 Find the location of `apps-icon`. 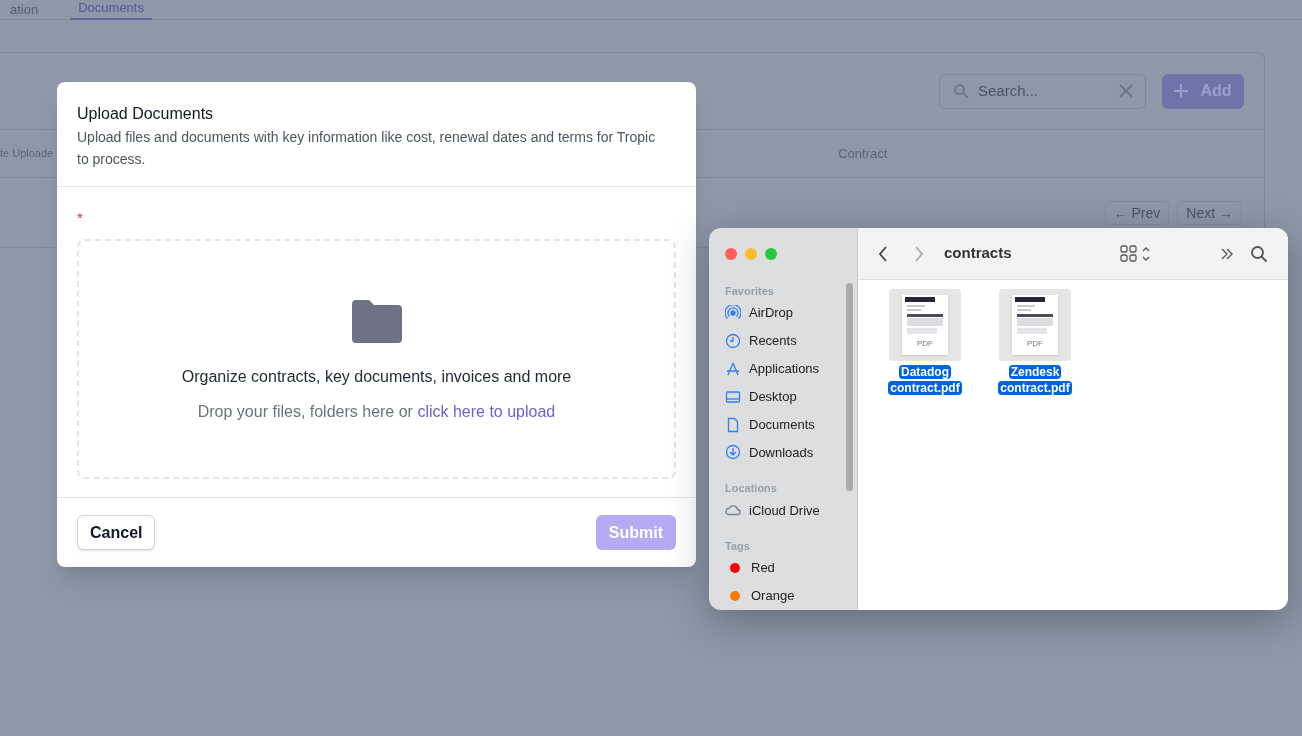

apps-icon is located at coordinates (733, 368).